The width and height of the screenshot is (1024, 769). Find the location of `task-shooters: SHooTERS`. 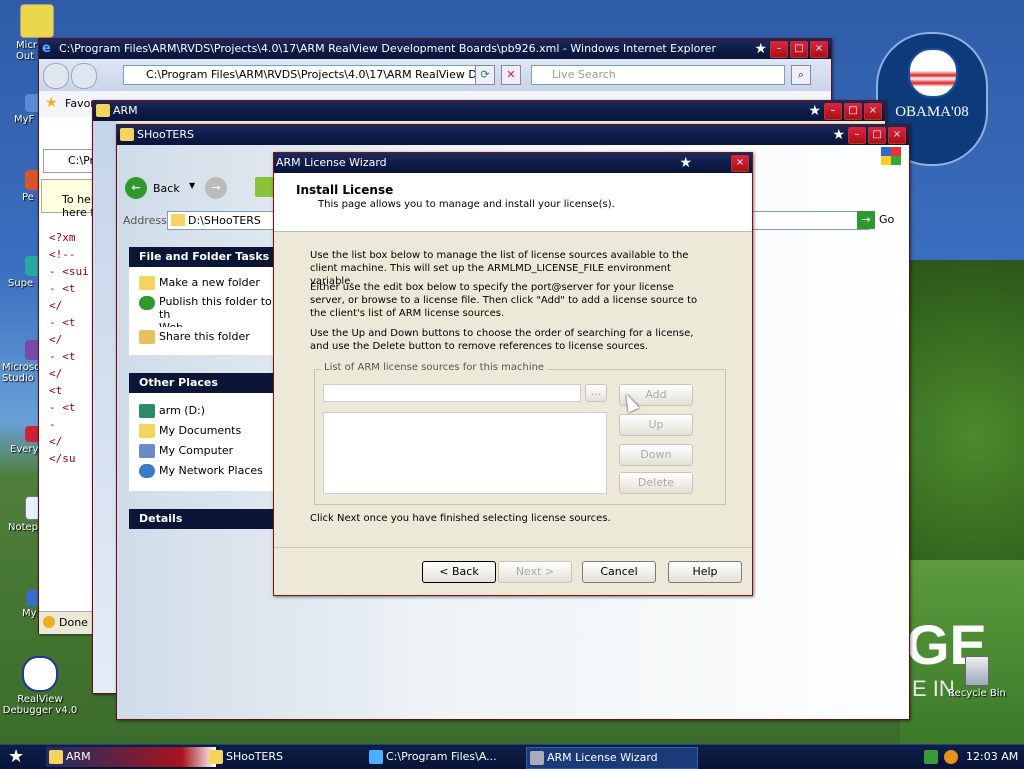

task-shooters: SHooTERS is located at coordinates (291, 757).